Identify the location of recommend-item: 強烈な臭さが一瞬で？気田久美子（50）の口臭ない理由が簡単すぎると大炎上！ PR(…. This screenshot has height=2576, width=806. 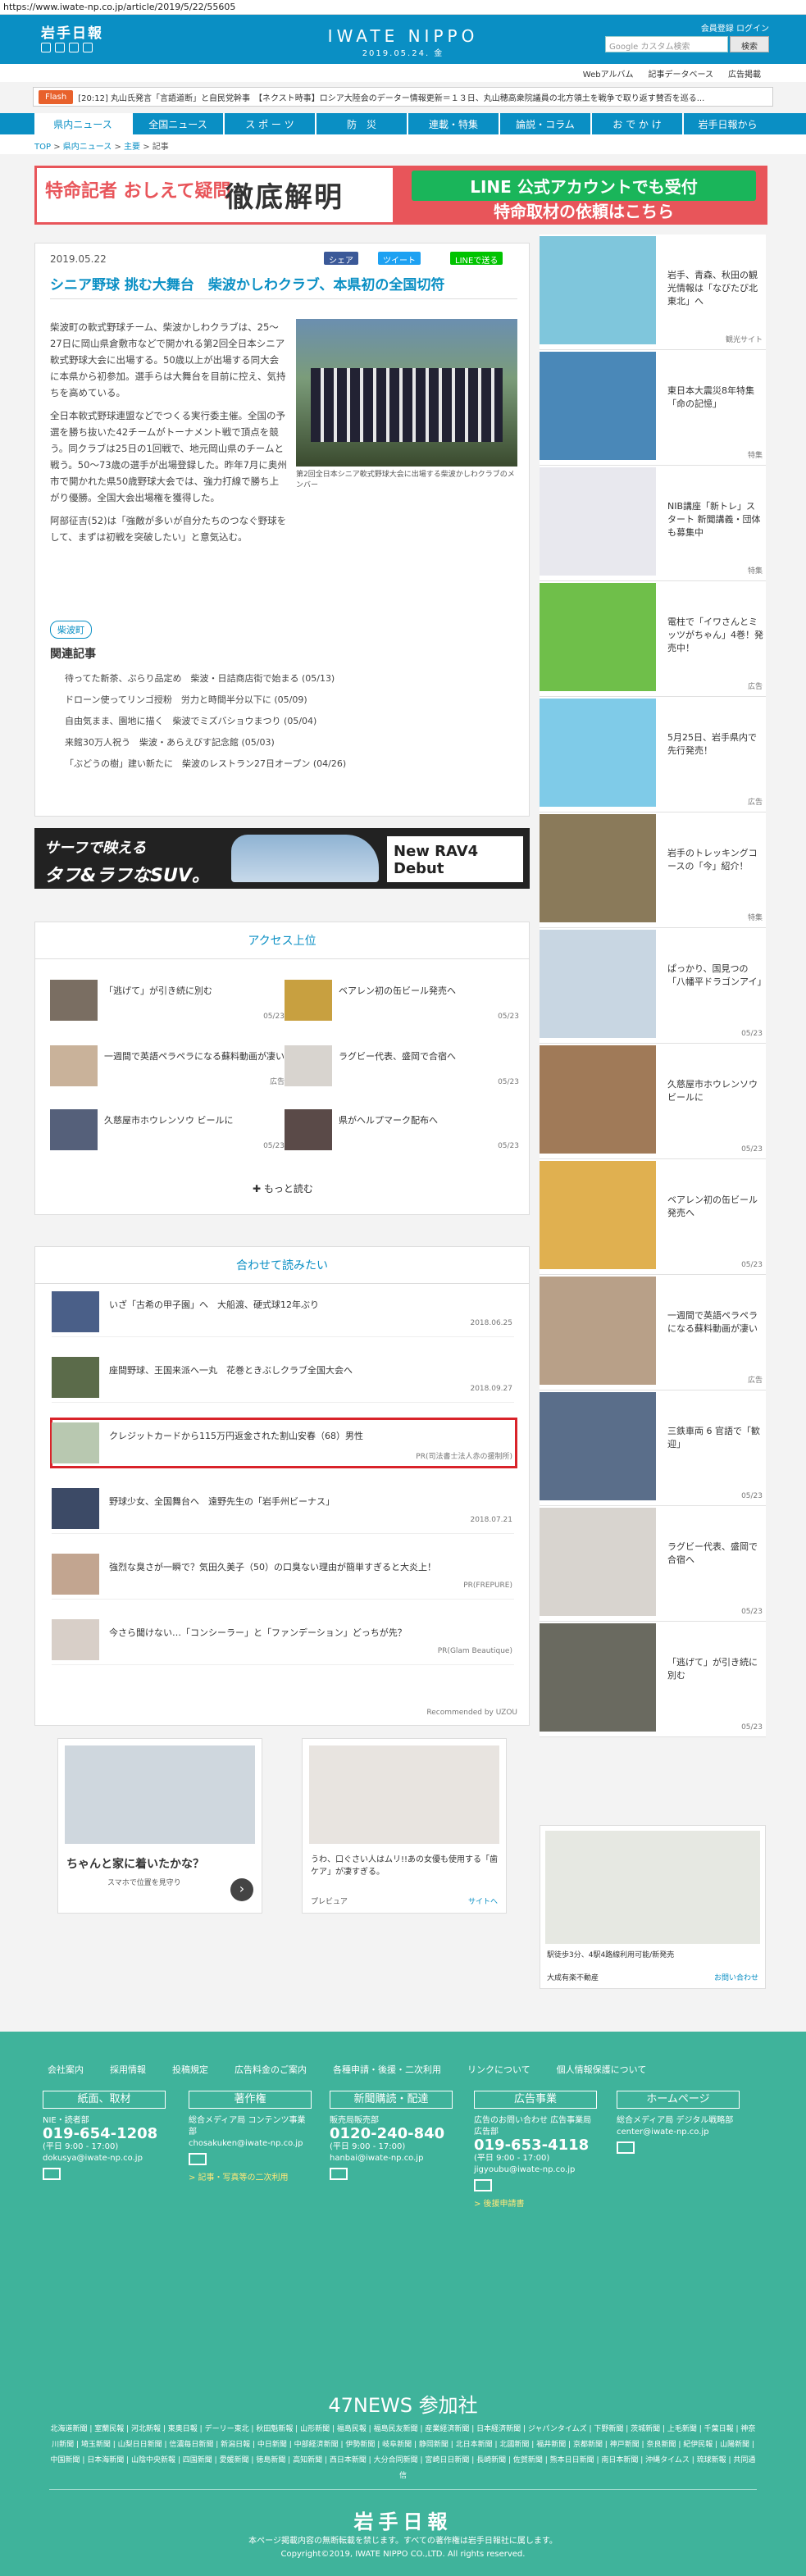
(283, 1576).